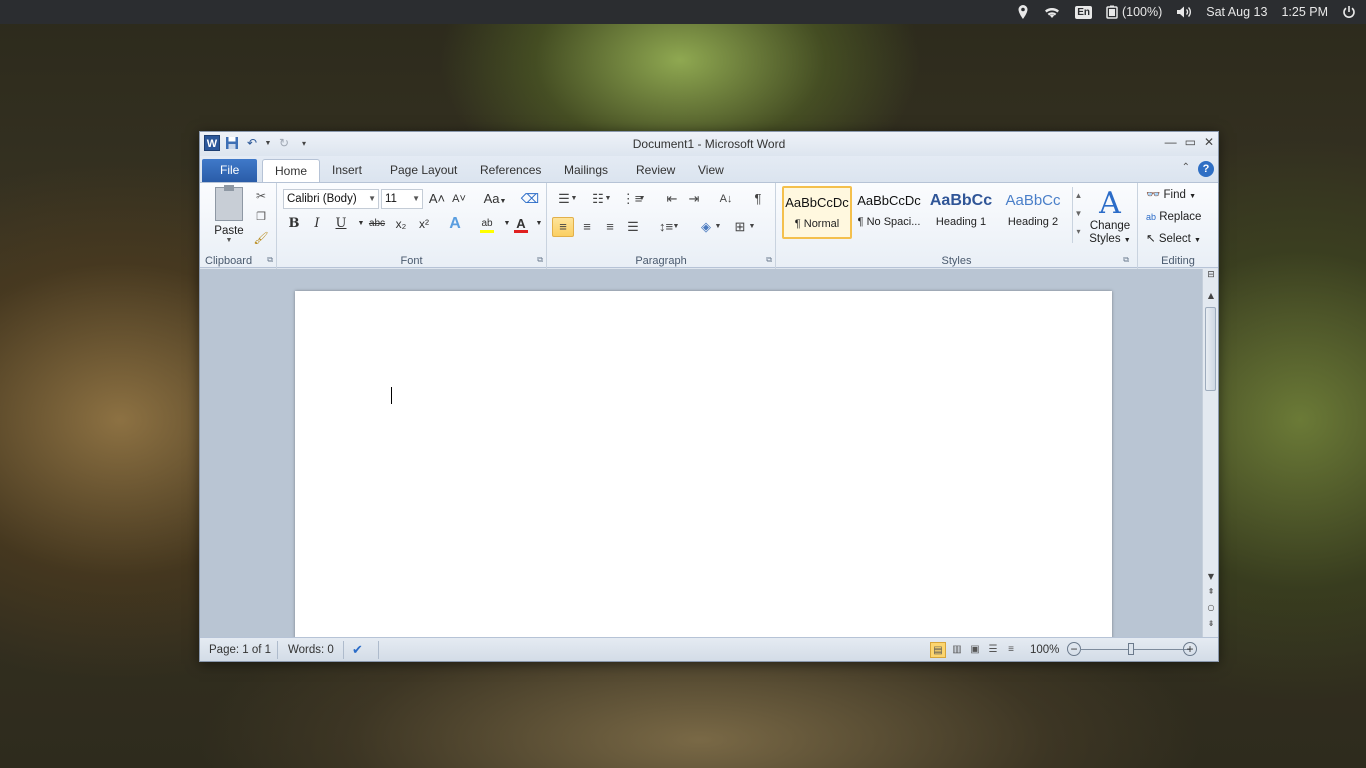 This screenshot has height=768, width=1366. What do you see at coordinates (563, 227) in the screenshot?
I see `align-left-icon: ≡` at bounding box center [563, 227].